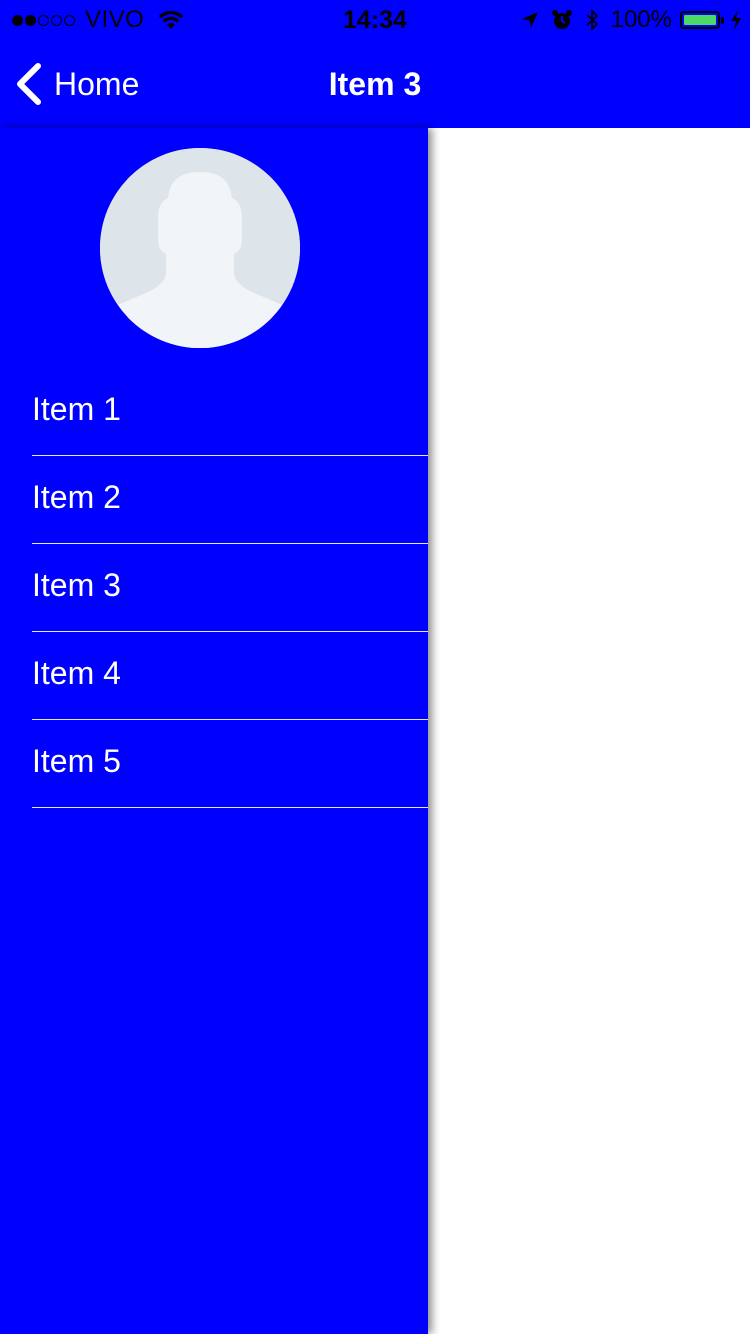 The image size is (750, 1334). Describe the element at coordinates (530, 20) in the screenshot. I see `location-arrow-icon` at that location.